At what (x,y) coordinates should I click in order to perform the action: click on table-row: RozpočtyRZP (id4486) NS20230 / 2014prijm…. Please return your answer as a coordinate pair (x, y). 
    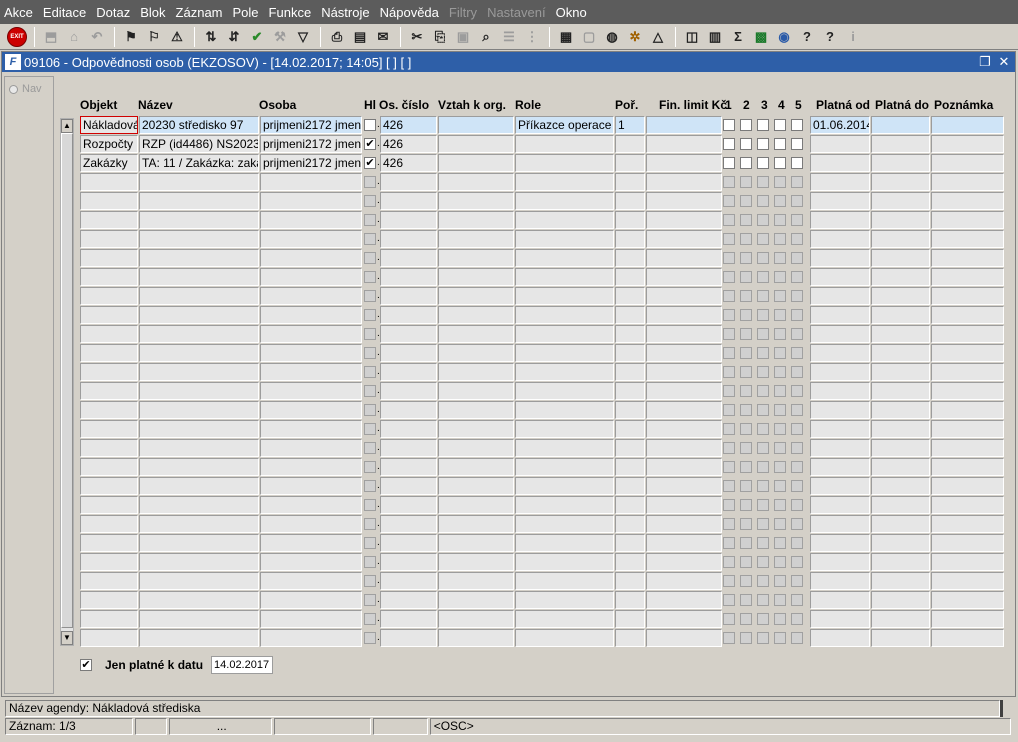
    Looking at the image, I should click on (535, 144).